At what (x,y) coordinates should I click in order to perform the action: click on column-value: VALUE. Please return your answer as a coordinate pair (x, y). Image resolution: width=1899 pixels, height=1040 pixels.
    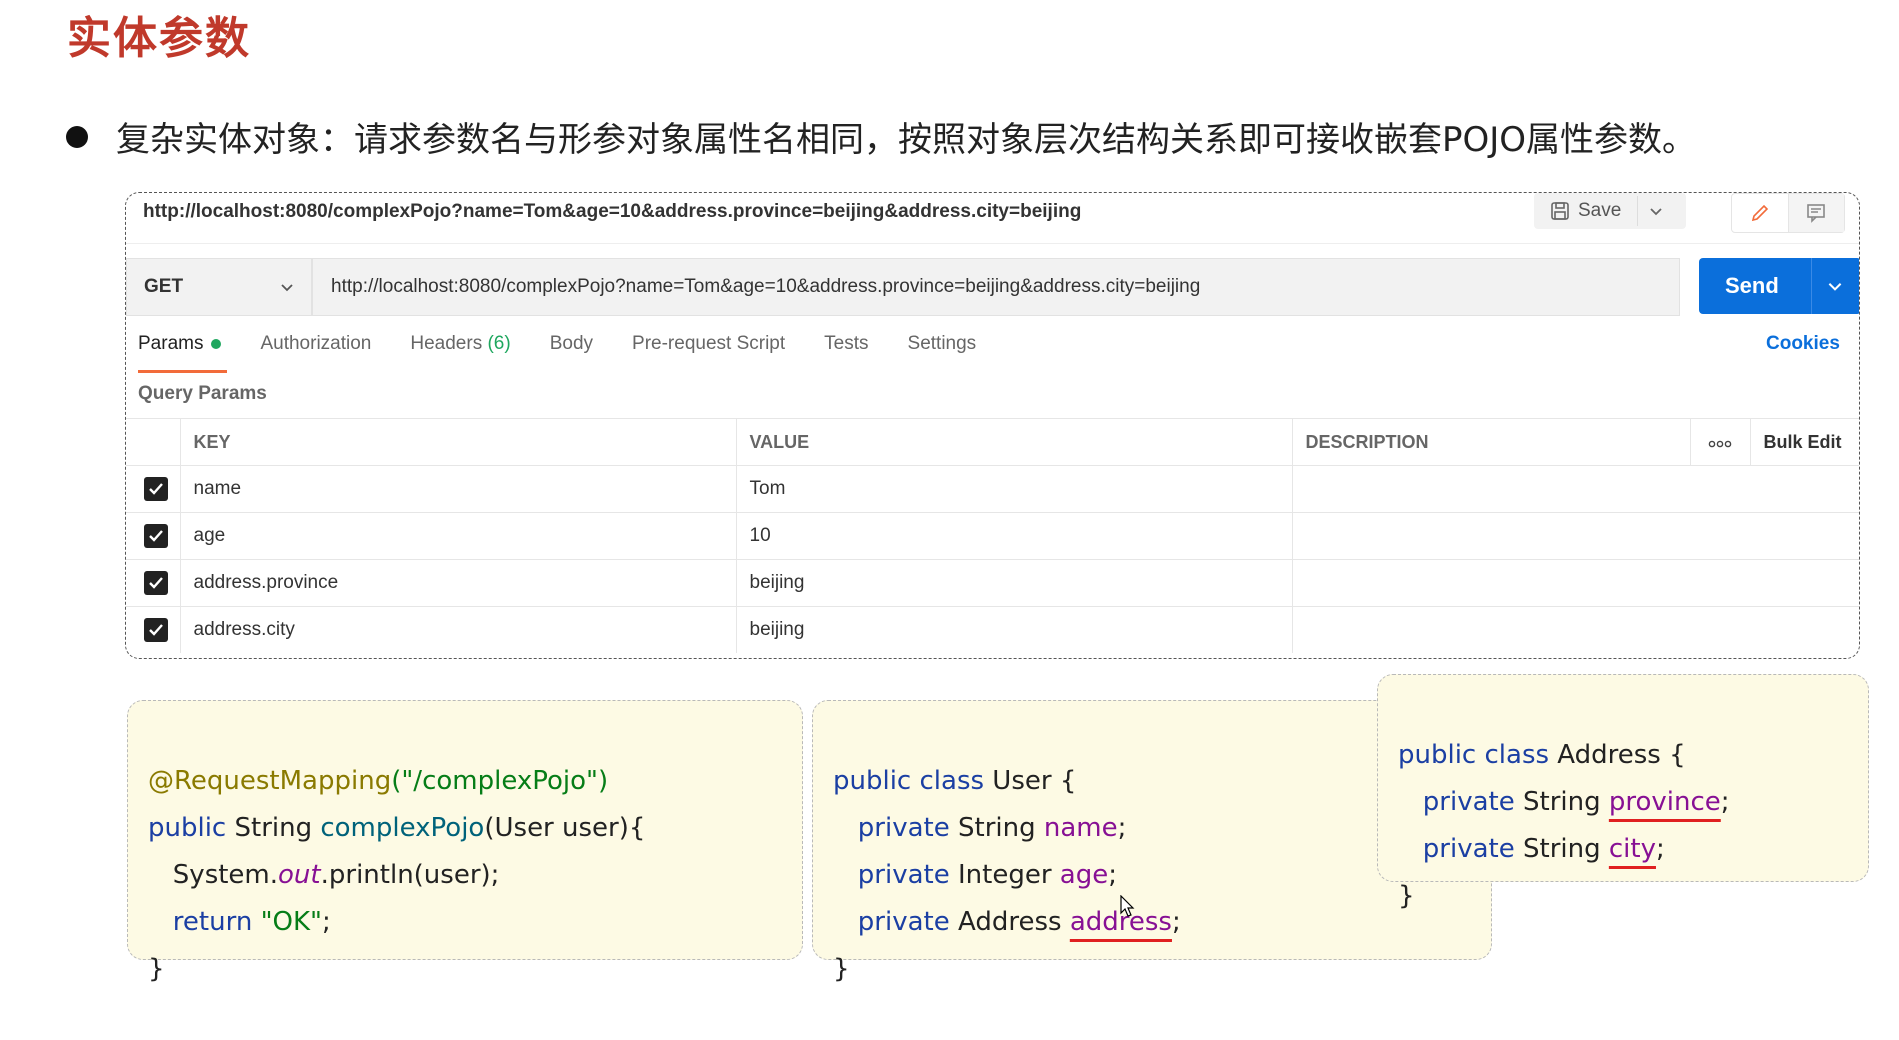
    Looking at the image, I should click on (1013, 442).